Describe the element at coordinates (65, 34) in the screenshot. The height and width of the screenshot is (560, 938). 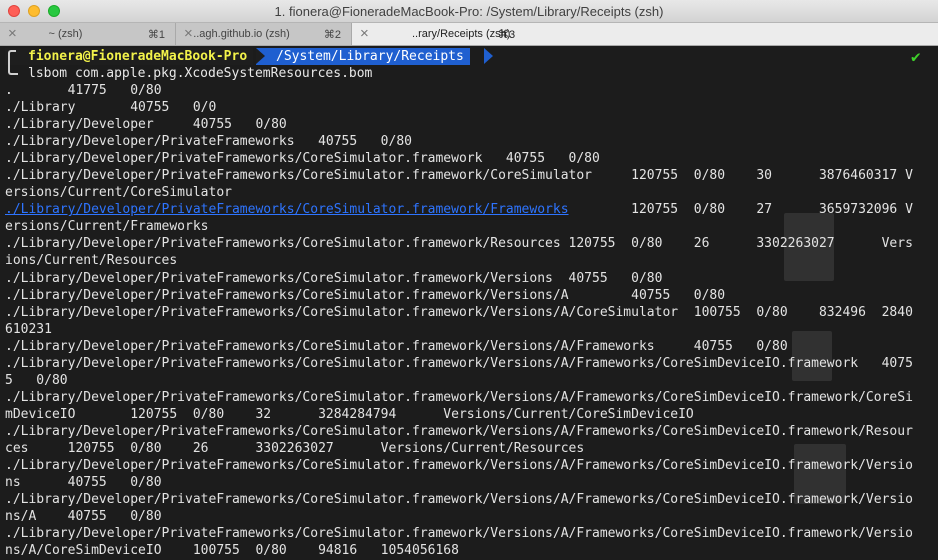
I see `tab-label: ~ (zsh)` at that location.